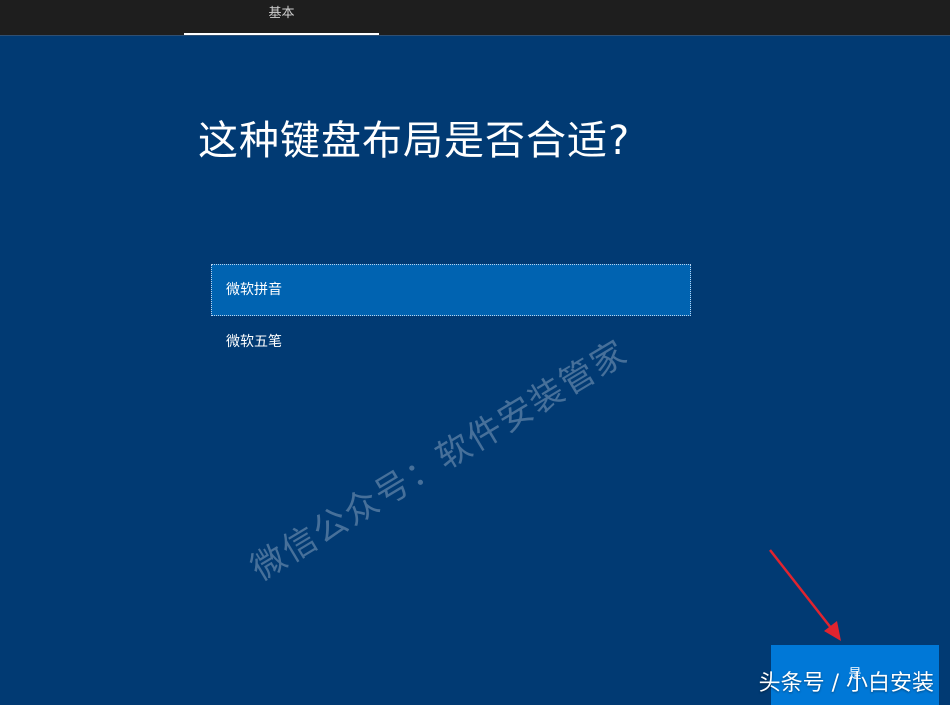 This screenshot has width=950, height=705. Describe the element at coordinates (451, 342) in the screenshot. I see `layout-option-microsoft-wubi: 微软五笔` at that location.